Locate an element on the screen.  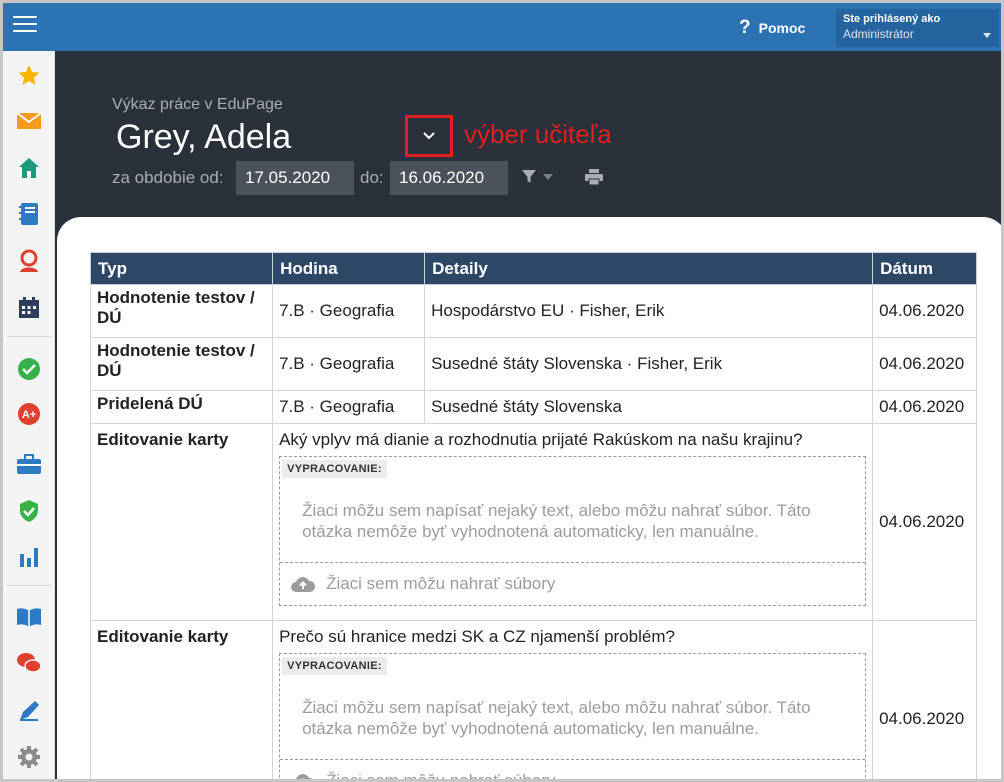
question-icon: ? is located at coordinates (745, 27).